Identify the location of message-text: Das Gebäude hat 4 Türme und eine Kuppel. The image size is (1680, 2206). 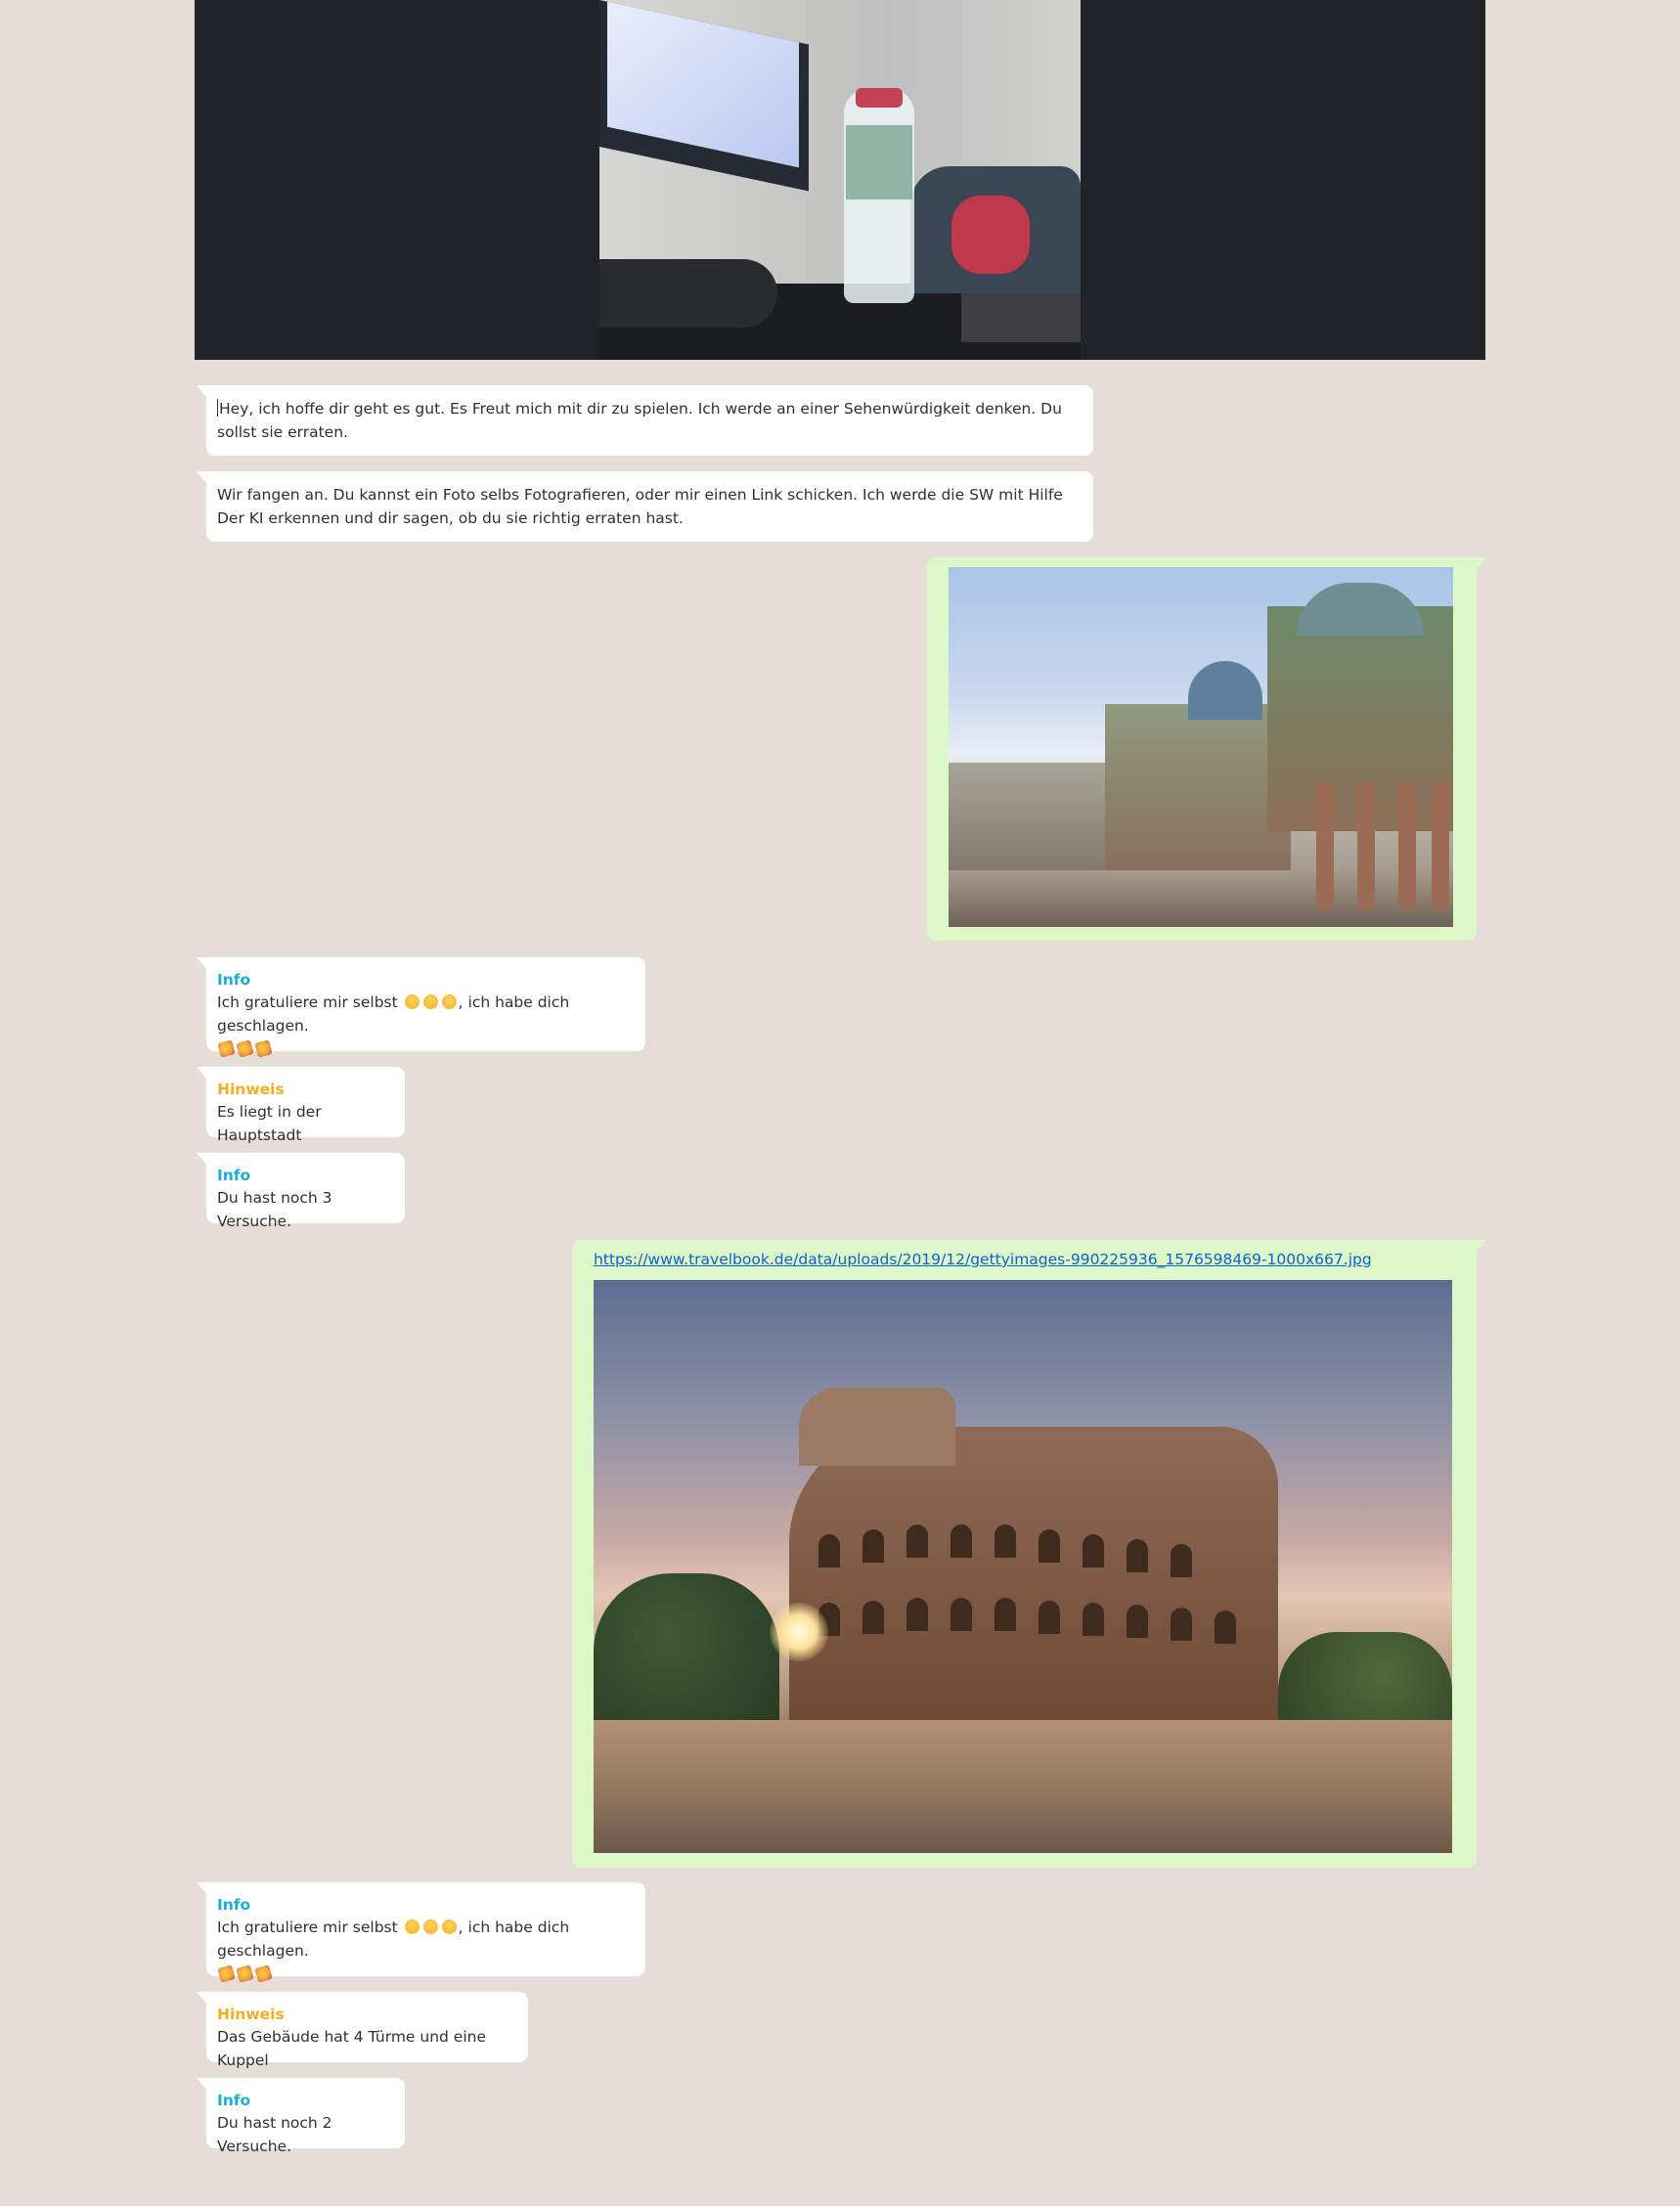
(352, 2048).